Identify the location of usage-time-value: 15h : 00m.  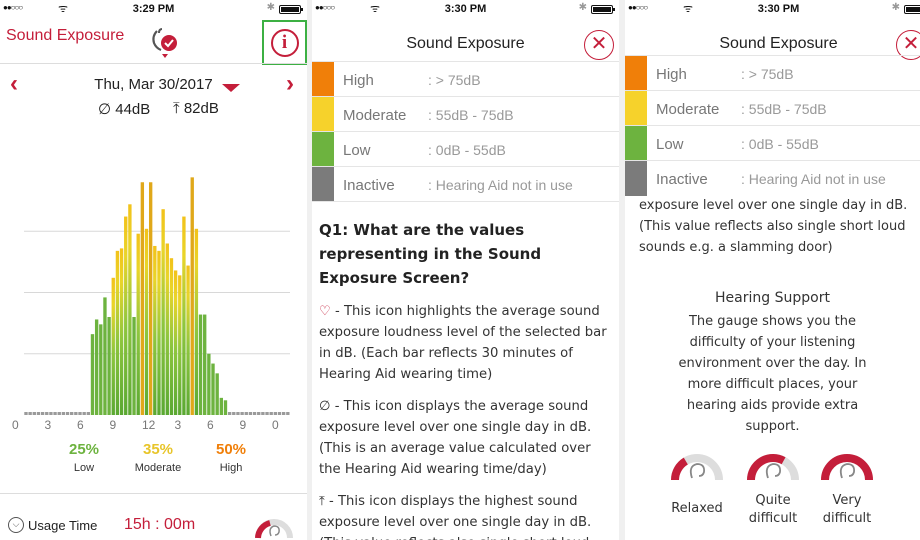
(160, 524).